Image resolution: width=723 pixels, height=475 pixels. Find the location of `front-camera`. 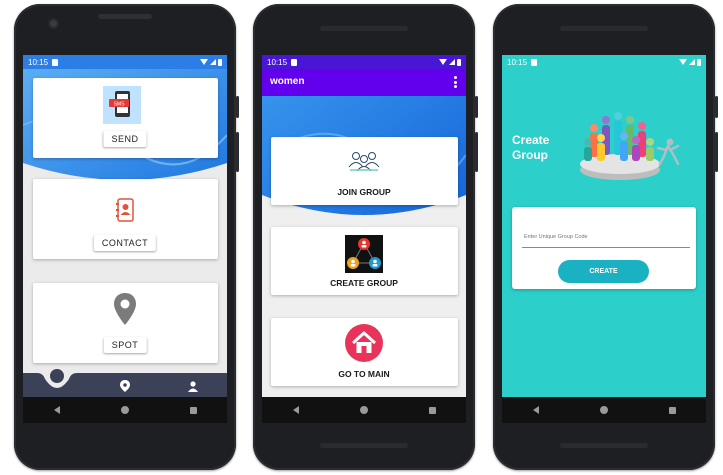

front-camera is located at coordinates (53, 23).